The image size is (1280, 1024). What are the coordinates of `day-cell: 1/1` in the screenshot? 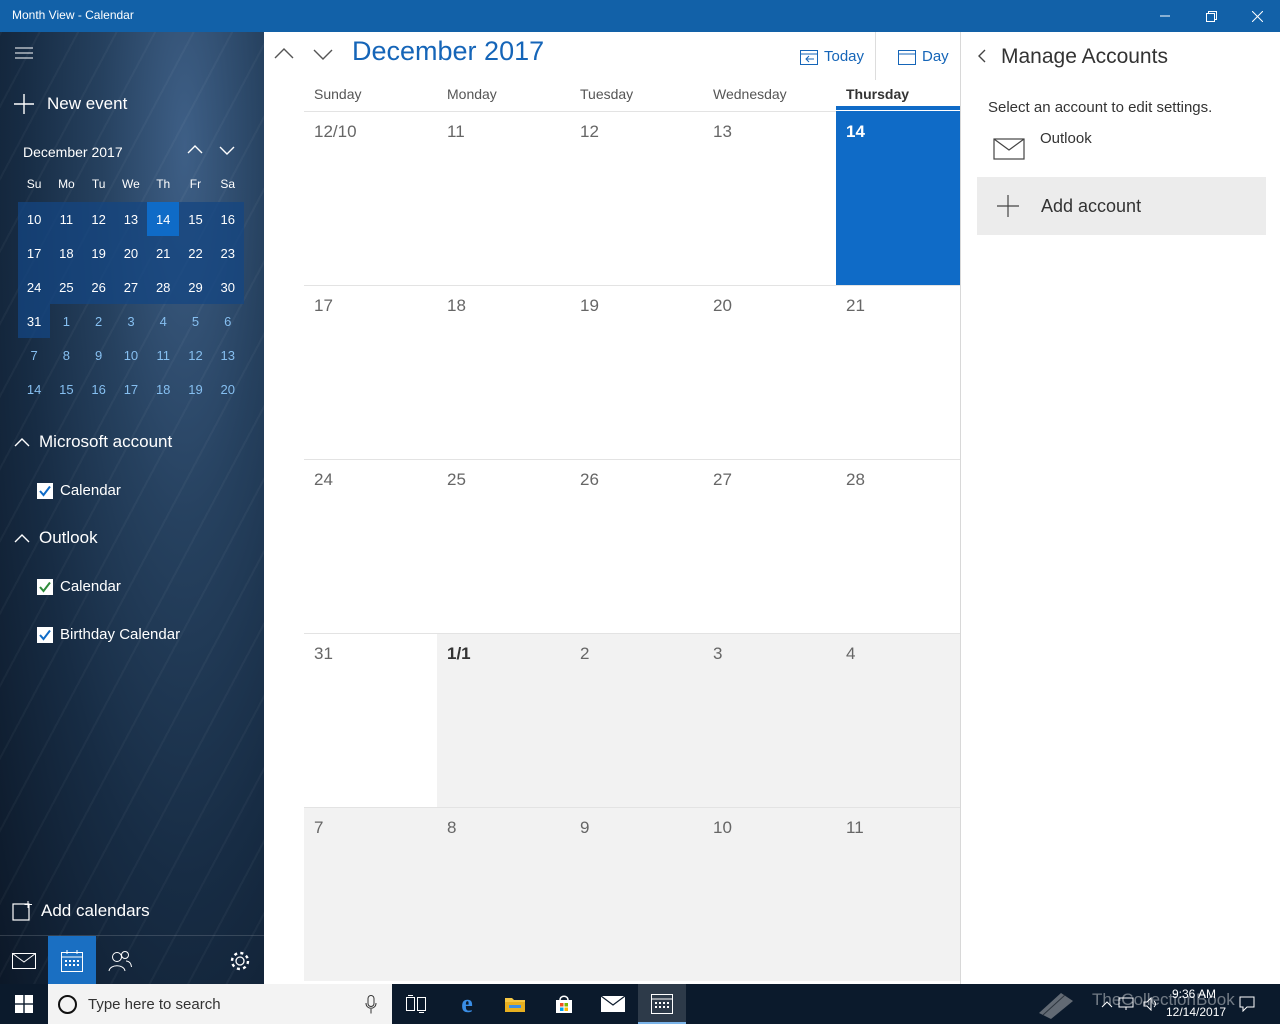 It's located at (503, 720).